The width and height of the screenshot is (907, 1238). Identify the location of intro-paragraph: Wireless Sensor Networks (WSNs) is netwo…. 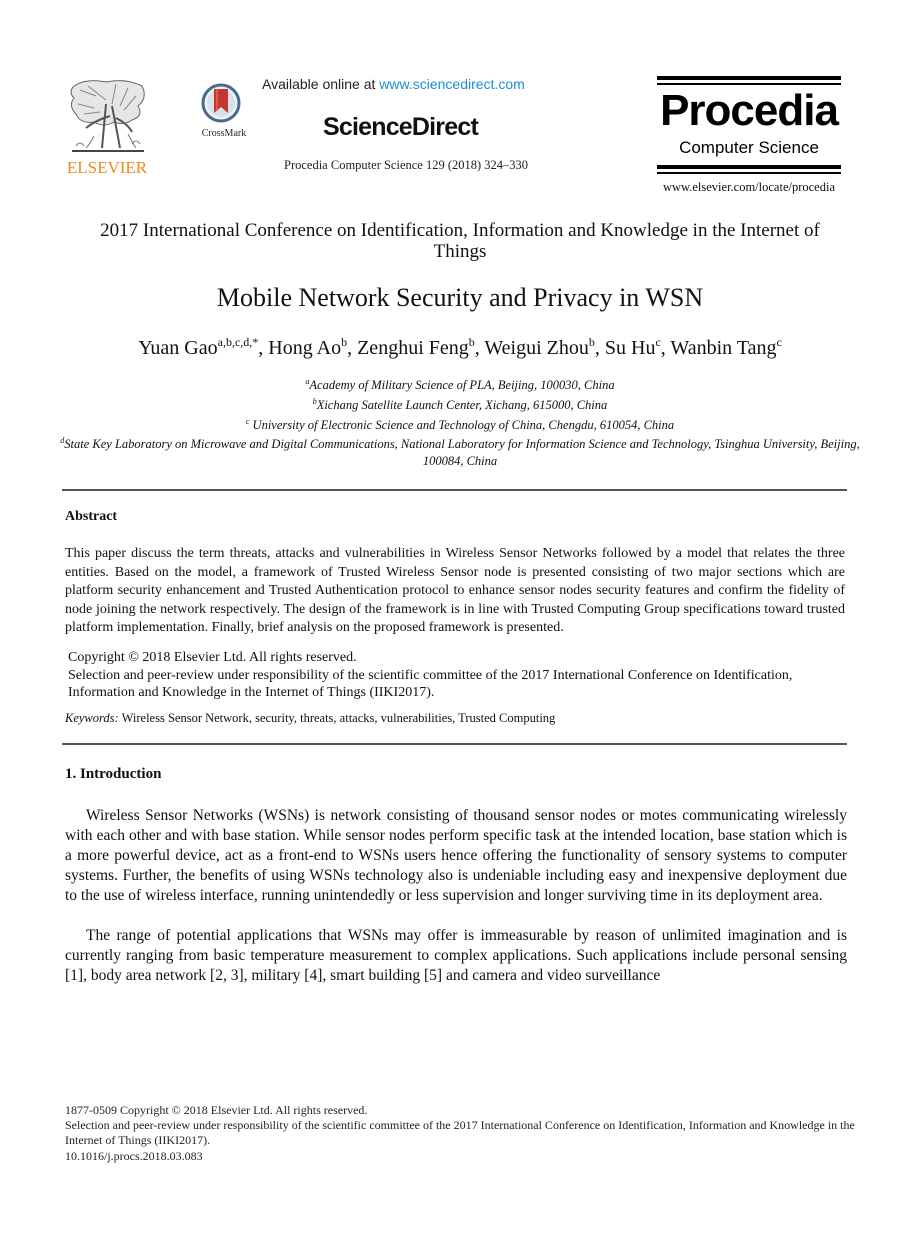
(456, 855).